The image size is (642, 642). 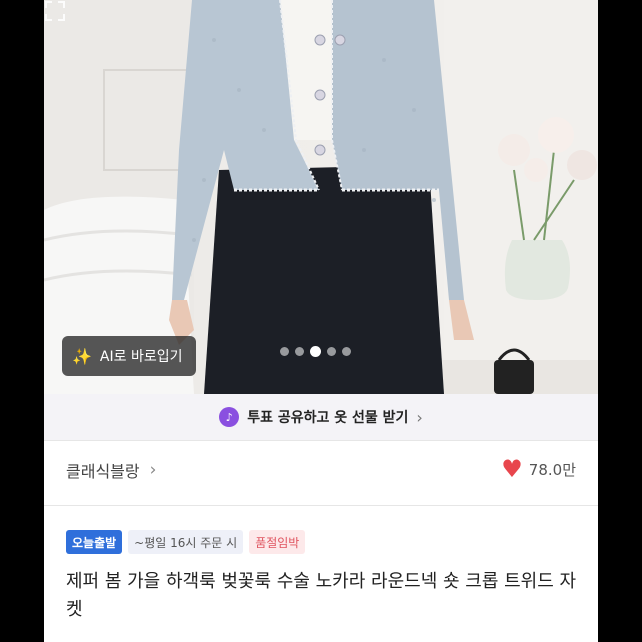 What do you see at coordinates (552, 469) in the screenshot?
I see `like-count: 78.0만` at bounding box center [552, 469].